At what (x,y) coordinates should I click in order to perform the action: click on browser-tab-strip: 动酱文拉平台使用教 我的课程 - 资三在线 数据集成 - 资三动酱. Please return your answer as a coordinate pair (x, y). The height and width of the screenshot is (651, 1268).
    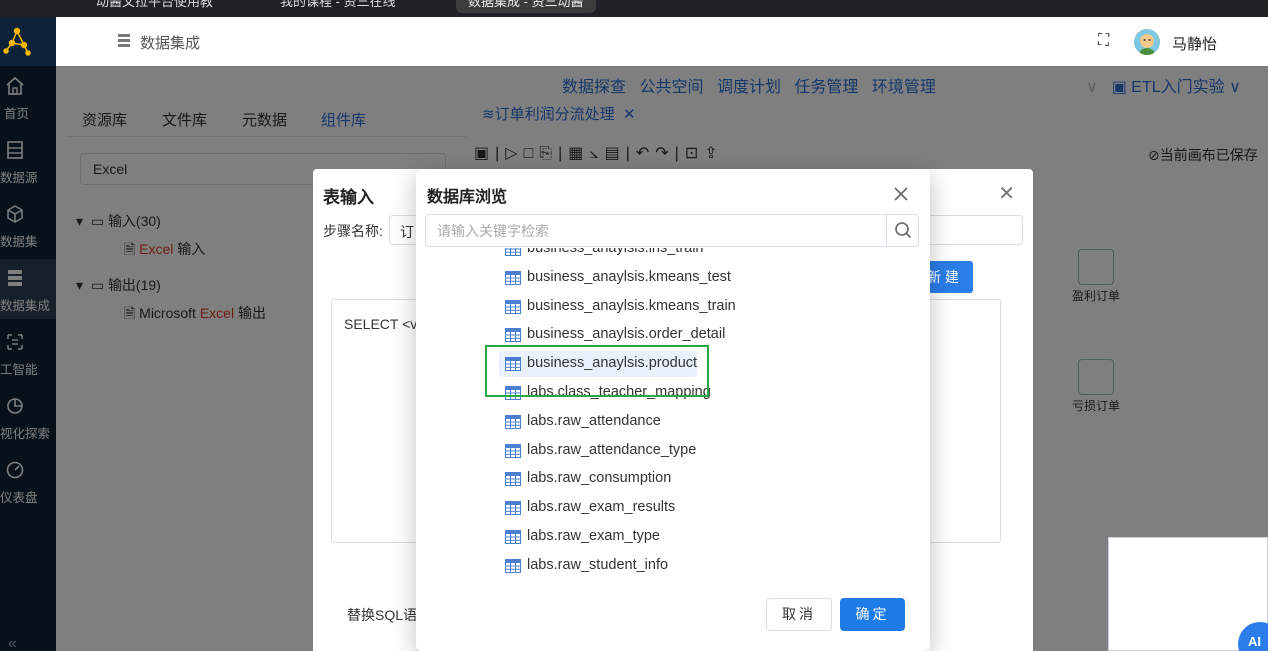
    Looking at the image, I should click on (634, 8).